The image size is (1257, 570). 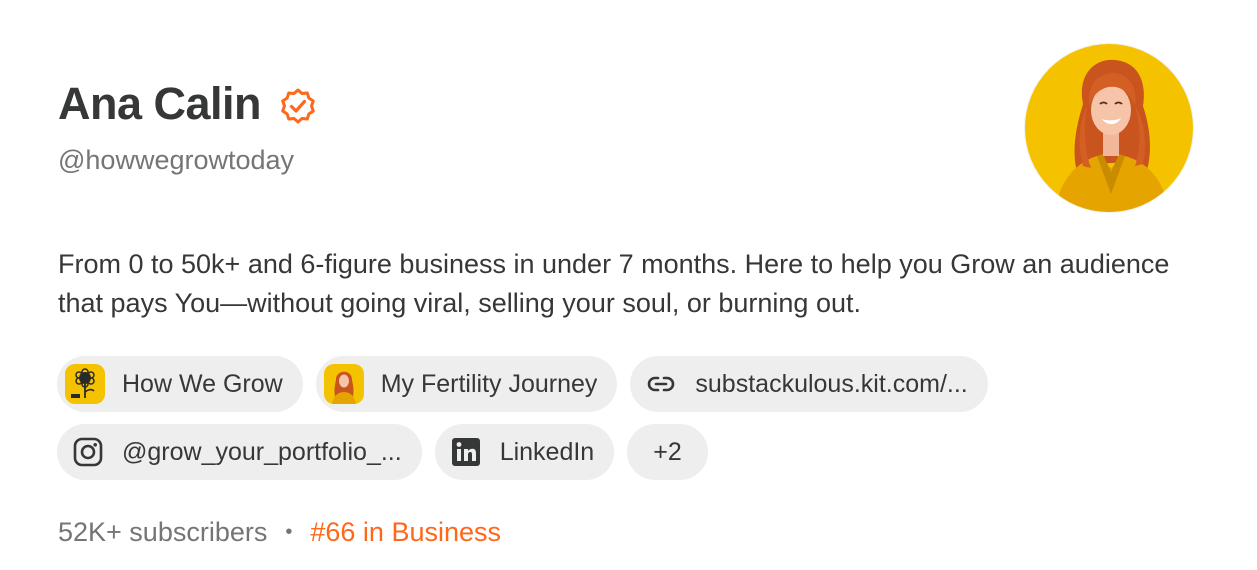 I want to click on linkedin-icon, so click(x=466, y=452).